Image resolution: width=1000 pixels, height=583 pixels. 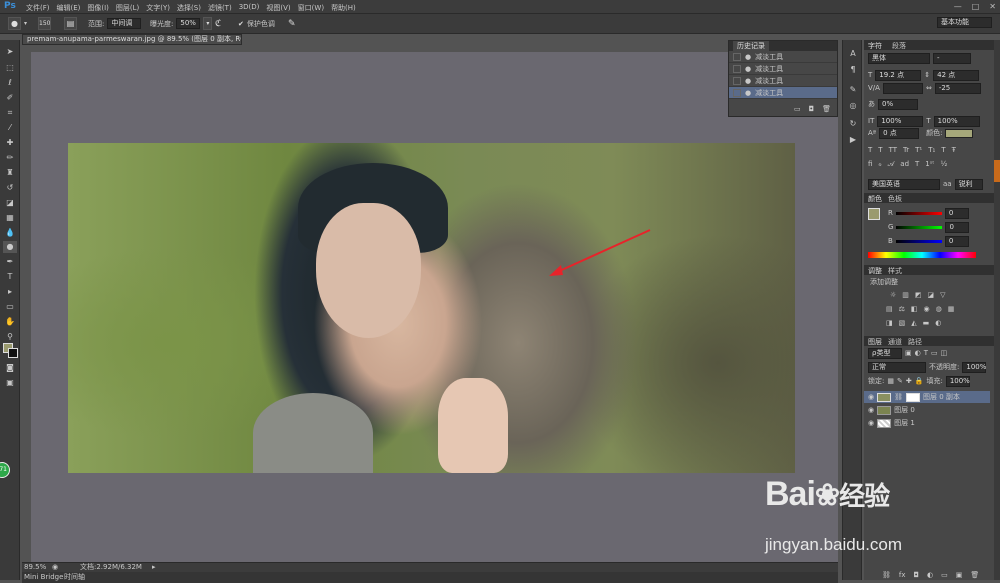 What do you see at coordinates (10, 68) in the screenshot?
I see `marquee-tool-icon: ⬚` at bounding box center [10, 68].